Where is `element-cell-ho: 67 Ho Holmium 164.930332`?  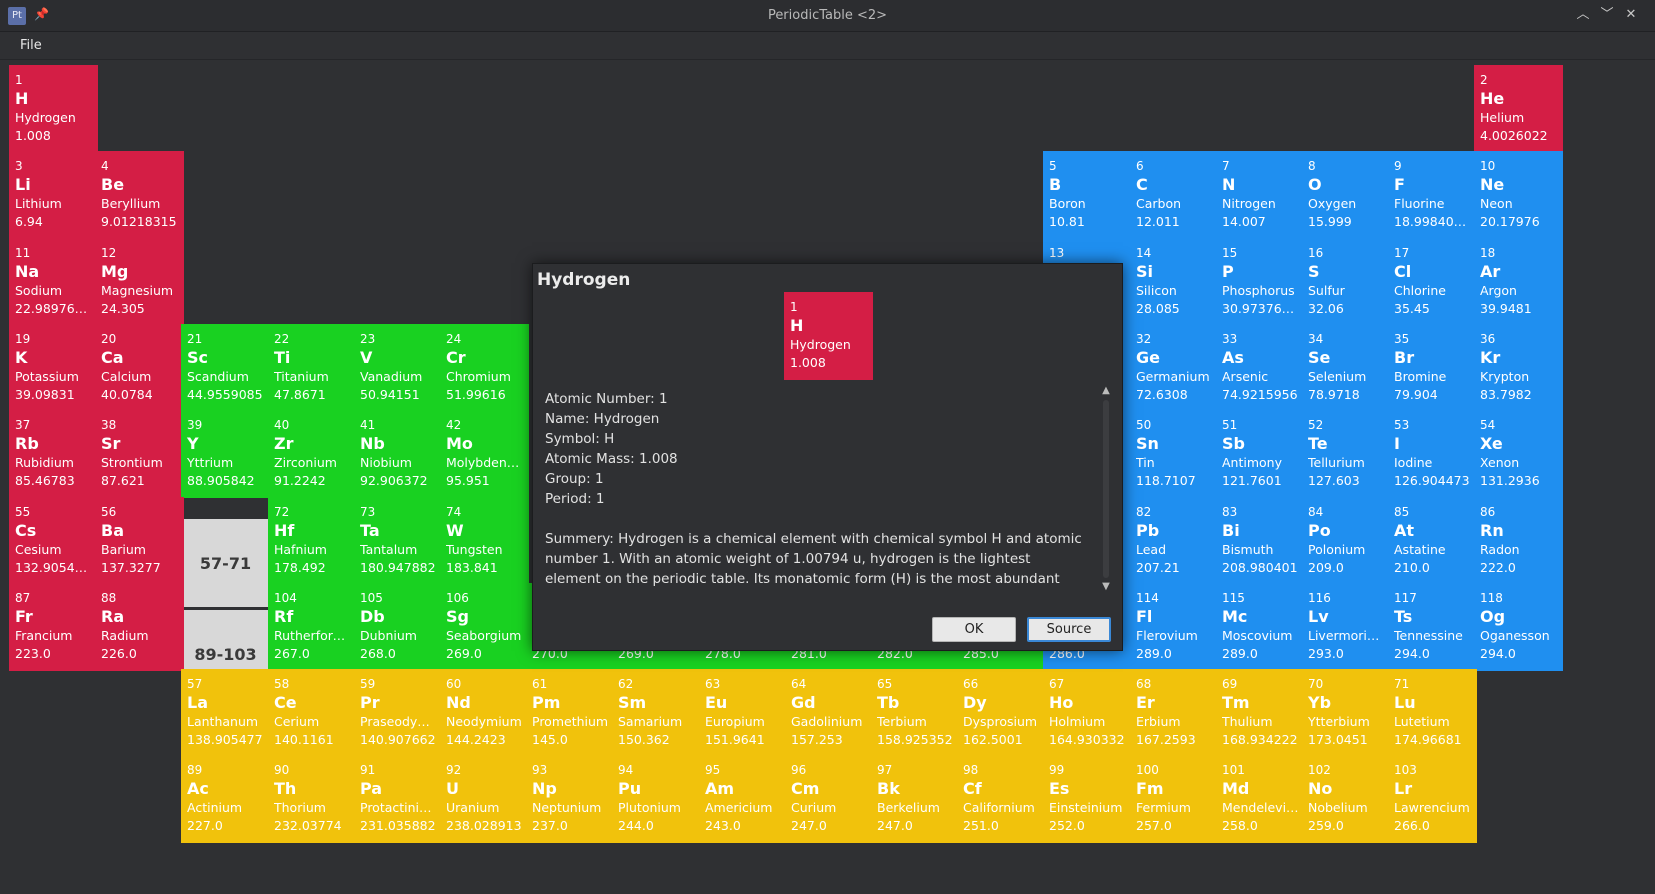
element-cell-ho: 67 Ho Holmium 164.930332 is located at coordinates (1087, 713).